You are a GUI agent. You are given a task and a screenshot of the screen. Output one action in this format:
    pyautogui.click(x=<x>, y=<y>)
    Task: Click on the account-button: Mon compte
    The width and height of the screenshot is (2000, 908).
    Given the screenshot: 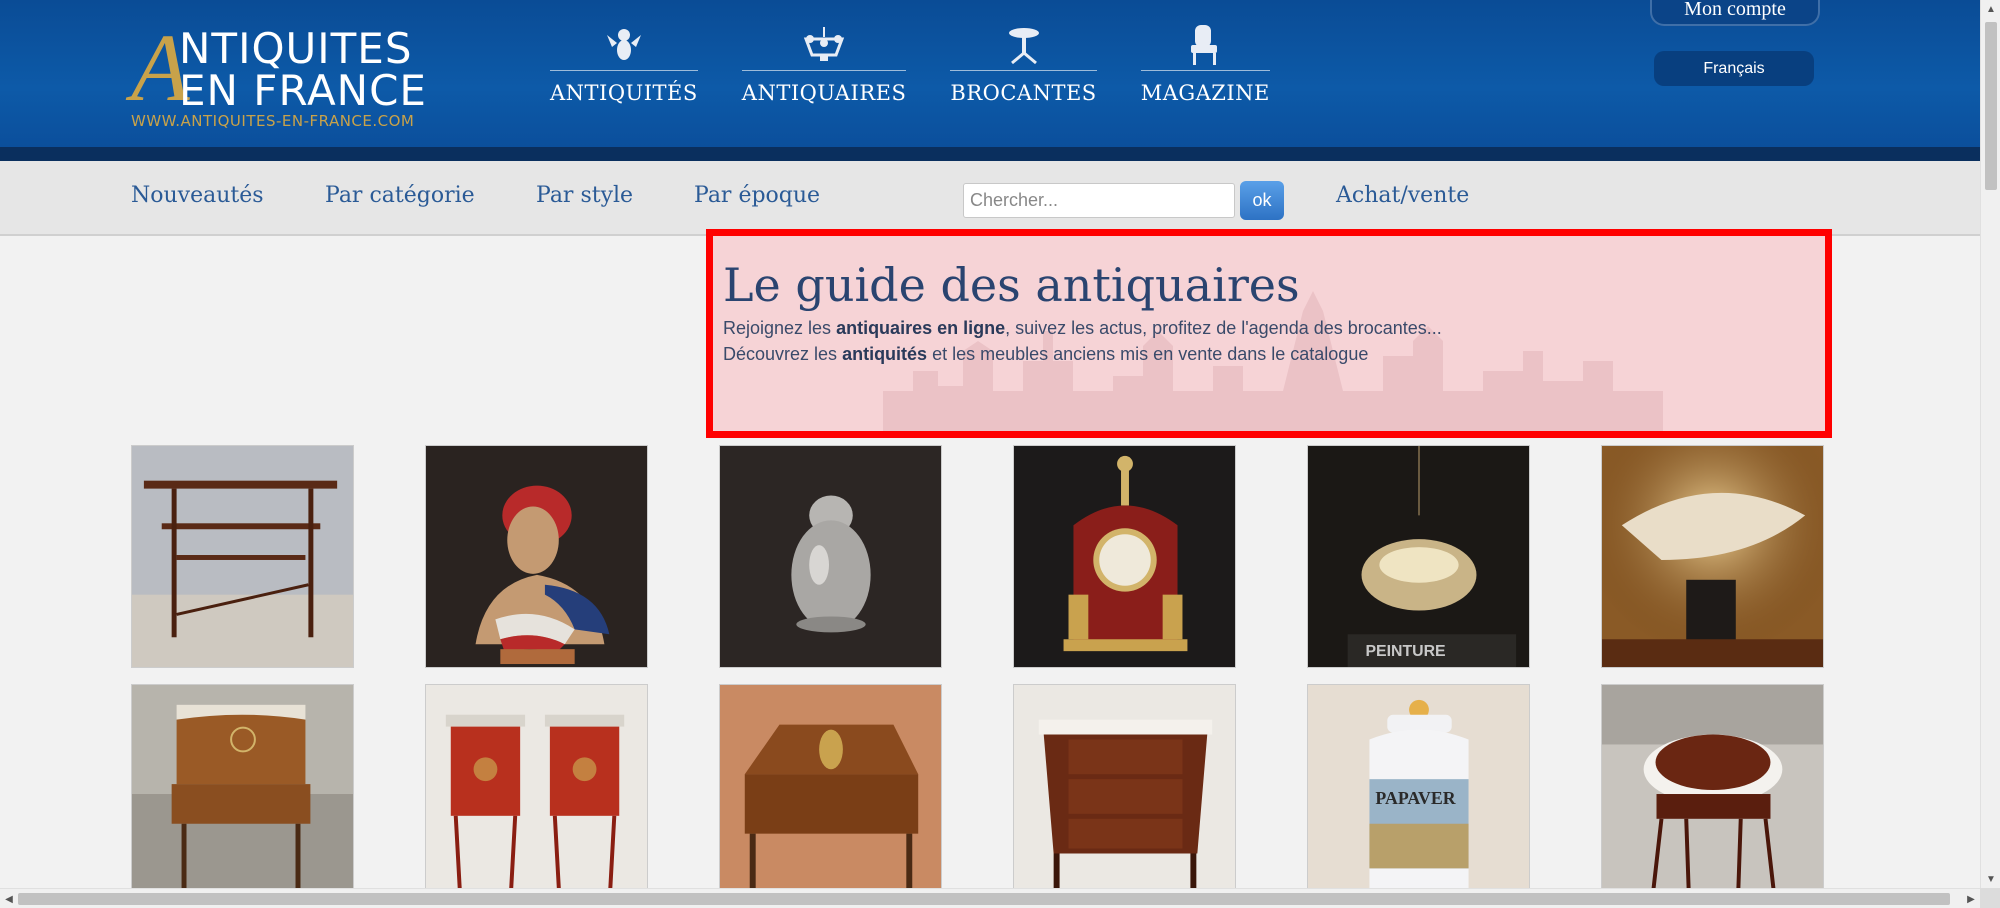 What is the action you would take?
    pyautogui.click(x=1735, y=13)
    